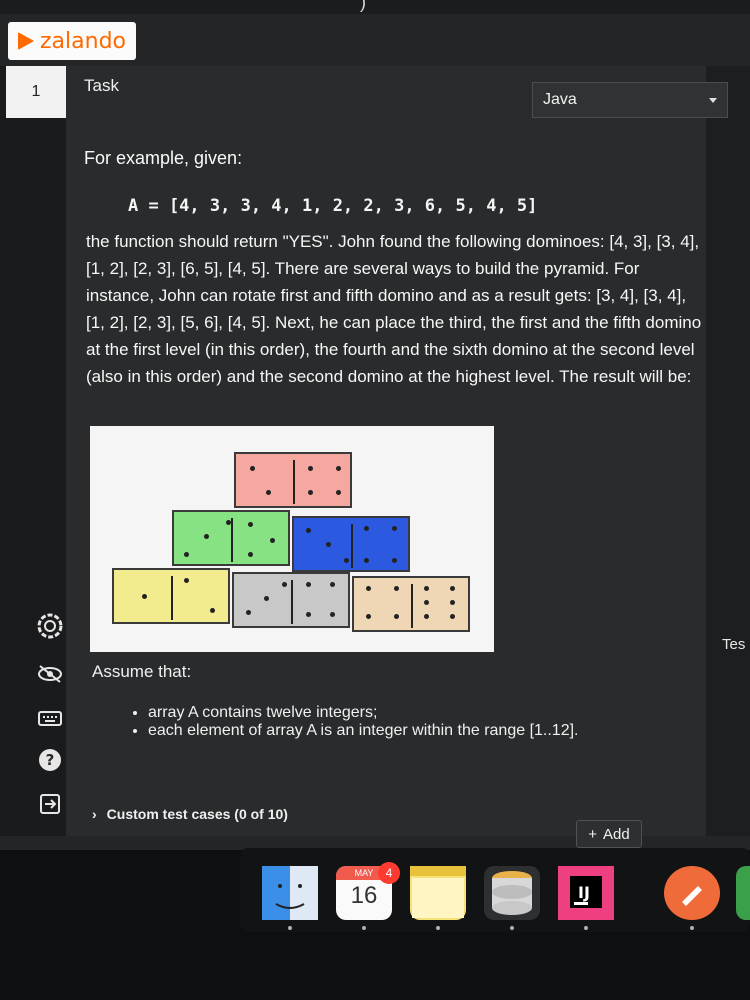 Image resolution: width=750 pixels, height=1000 pixels. What do you see at coordinates (26, 41) in the screenshot?
I see `zalando-logo-icon` at bounding box center [26, 41].